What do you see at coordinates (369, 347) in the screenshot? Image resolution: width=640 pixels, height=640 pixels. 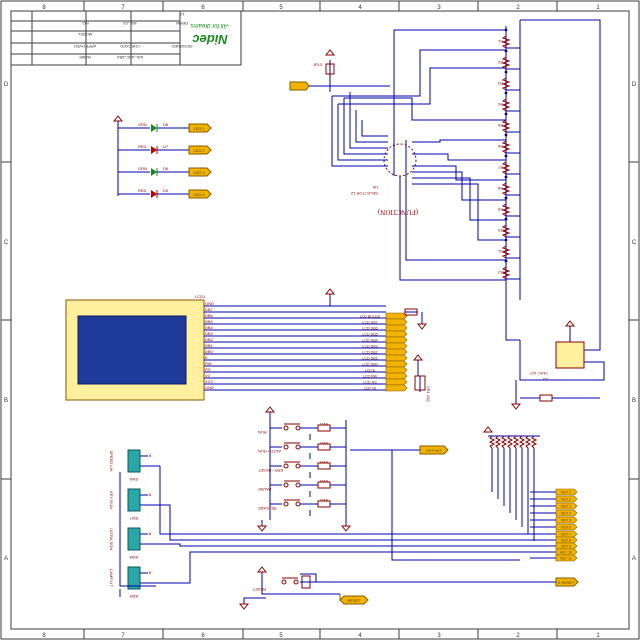 I see `lcd-net-label: LCD DB3` at bounding box center [369, 347].